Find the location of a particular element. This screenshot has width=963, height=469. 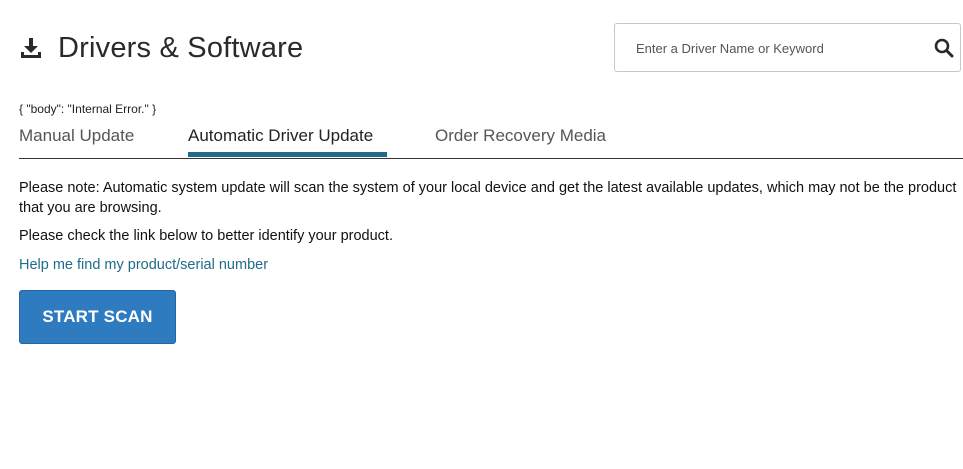

error-message: { "body": "Internal Error." } is located at coordinates (88, 109).